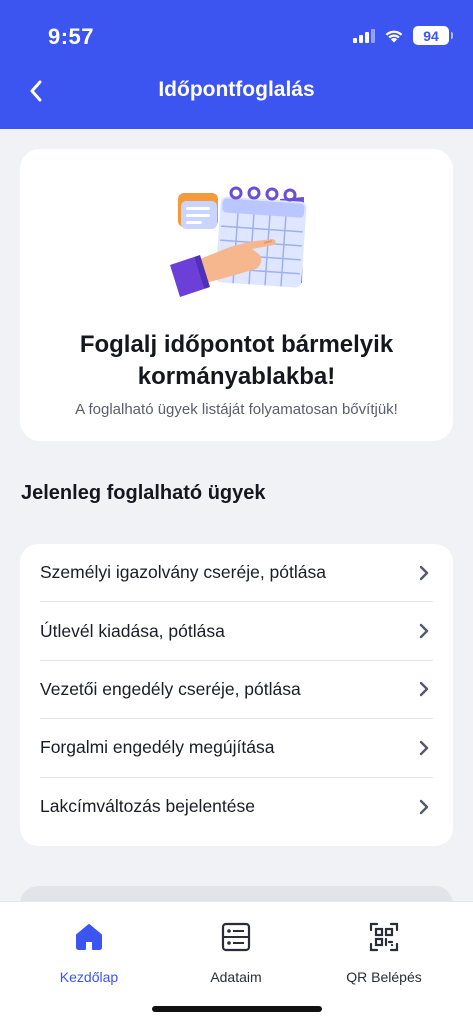 The height and width of the screenshot is (1024, 473). Describe the element at coordinates (170, 688) in the screenshot. I see `service-label: Vezetői engedély cseréje, pótlása` at that location.